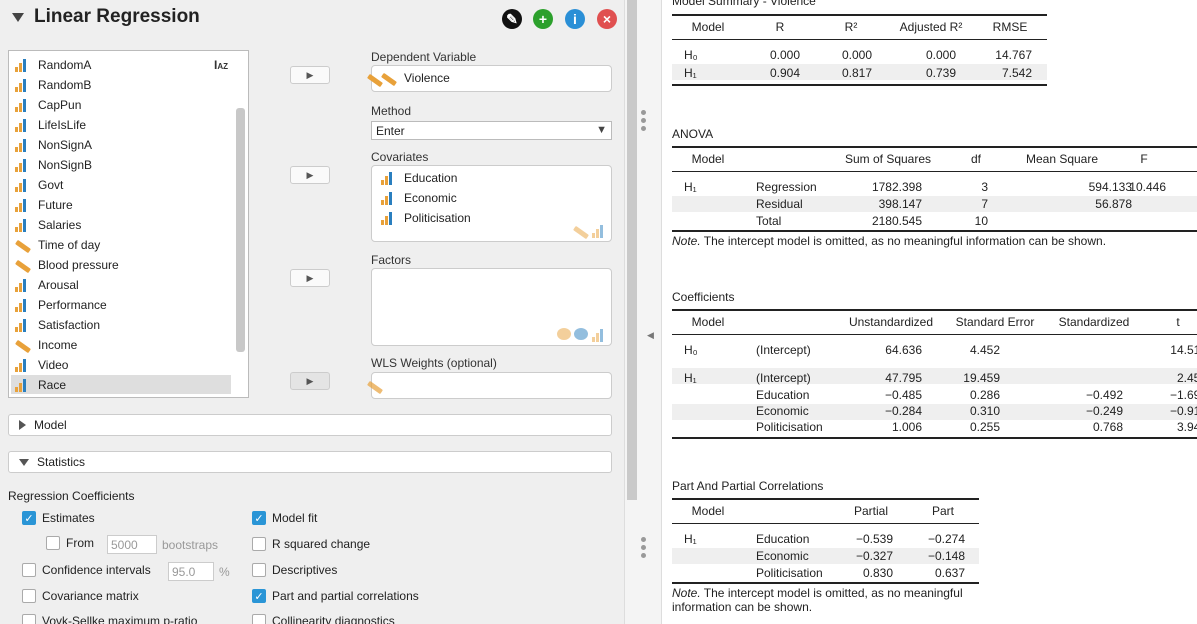 The image size is (1197, 624). What do you see at coordinates (693, 134) in the screenshot?
I see `anova-title: ANOVA` at bounding box center [693, 134].